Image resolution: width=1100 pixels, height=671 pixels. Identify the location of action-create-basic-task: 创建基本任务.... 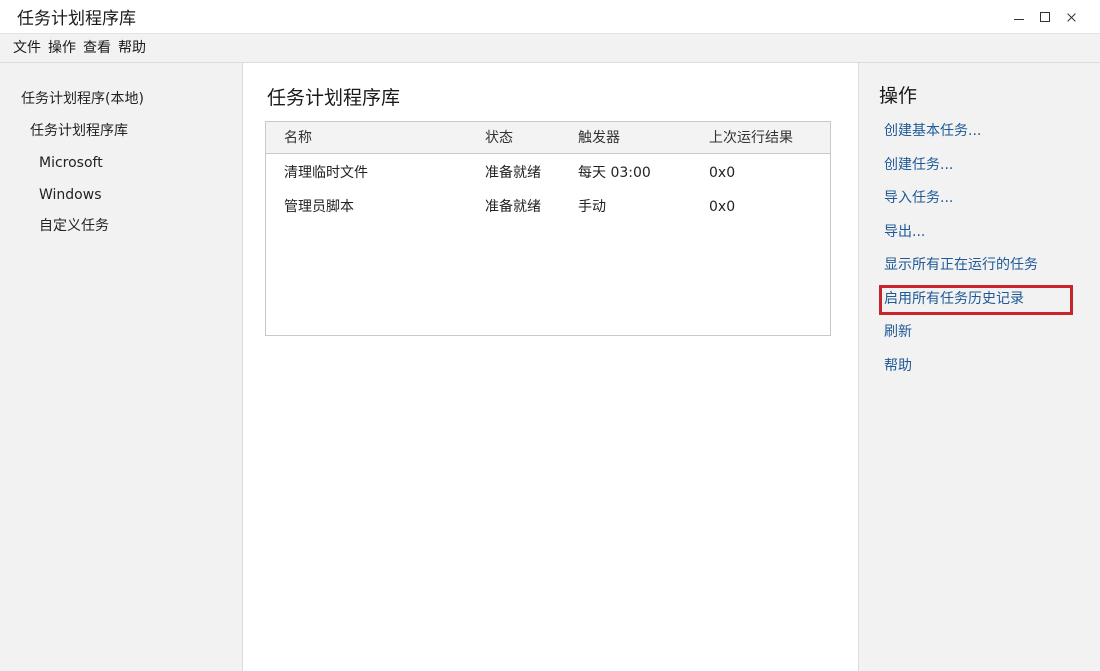
(932, 131).